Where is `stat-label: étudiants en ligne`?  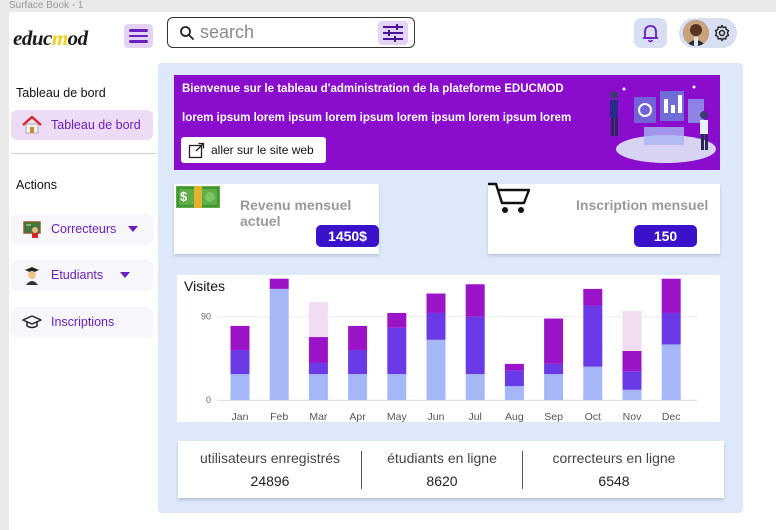
stat-label: étudiants en ligne is located at coordinates (442, 458).